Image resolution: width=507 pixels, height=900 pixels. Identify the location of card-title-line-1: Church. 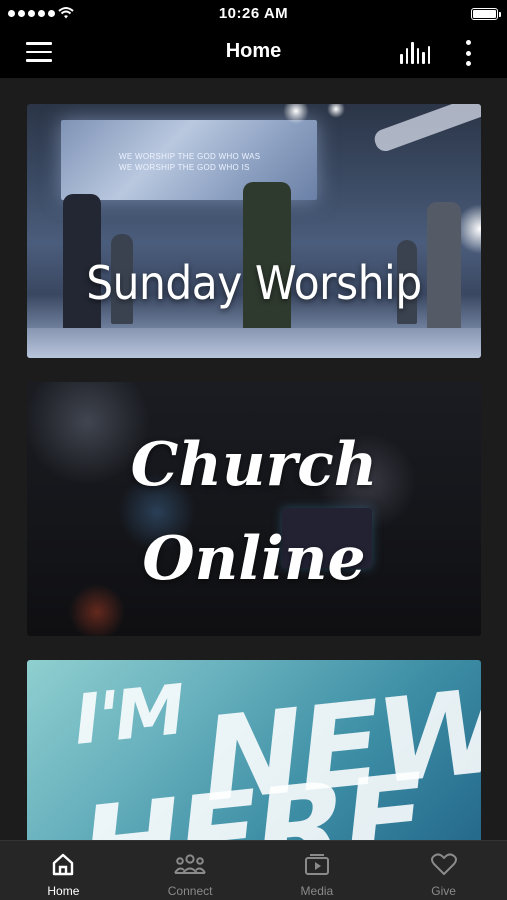
(254, 465).